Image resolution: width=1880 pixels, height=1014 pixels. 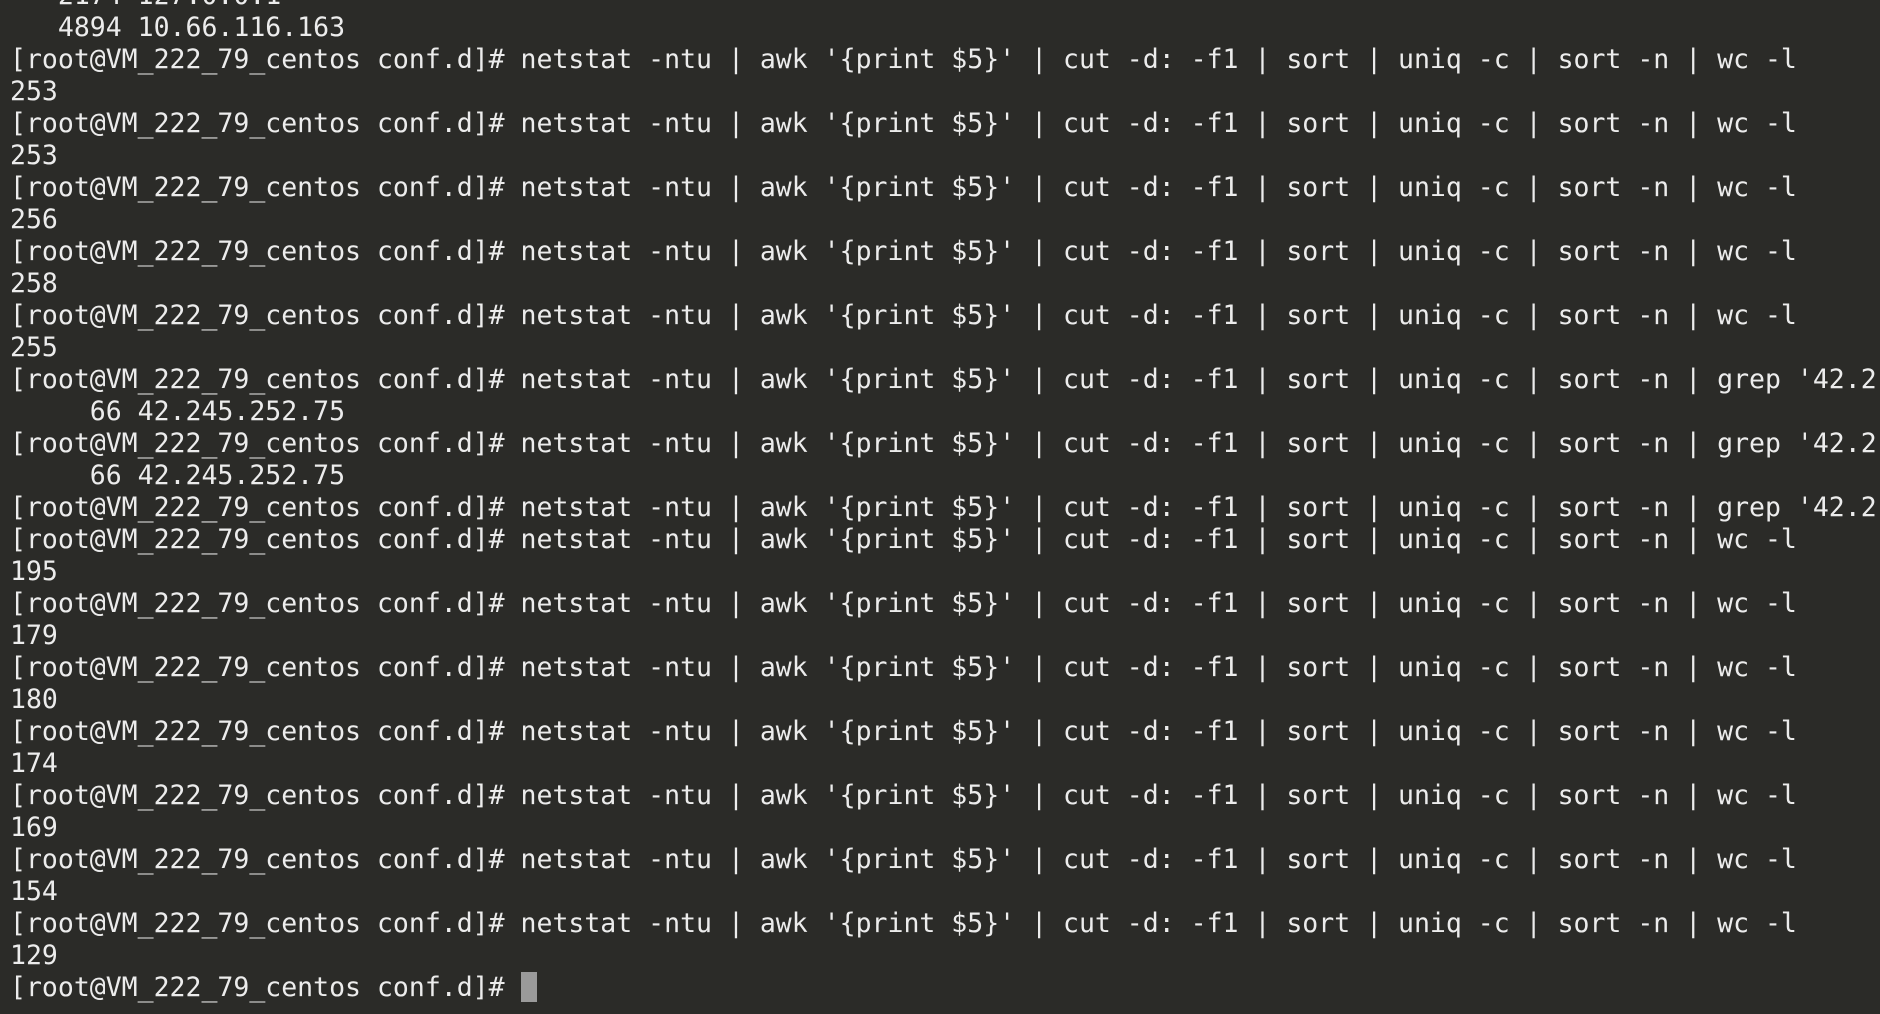 What do you see at coordinates (34, 955) in the screenshot?
I see `output-line: 129` at bounding box center [34, 955].